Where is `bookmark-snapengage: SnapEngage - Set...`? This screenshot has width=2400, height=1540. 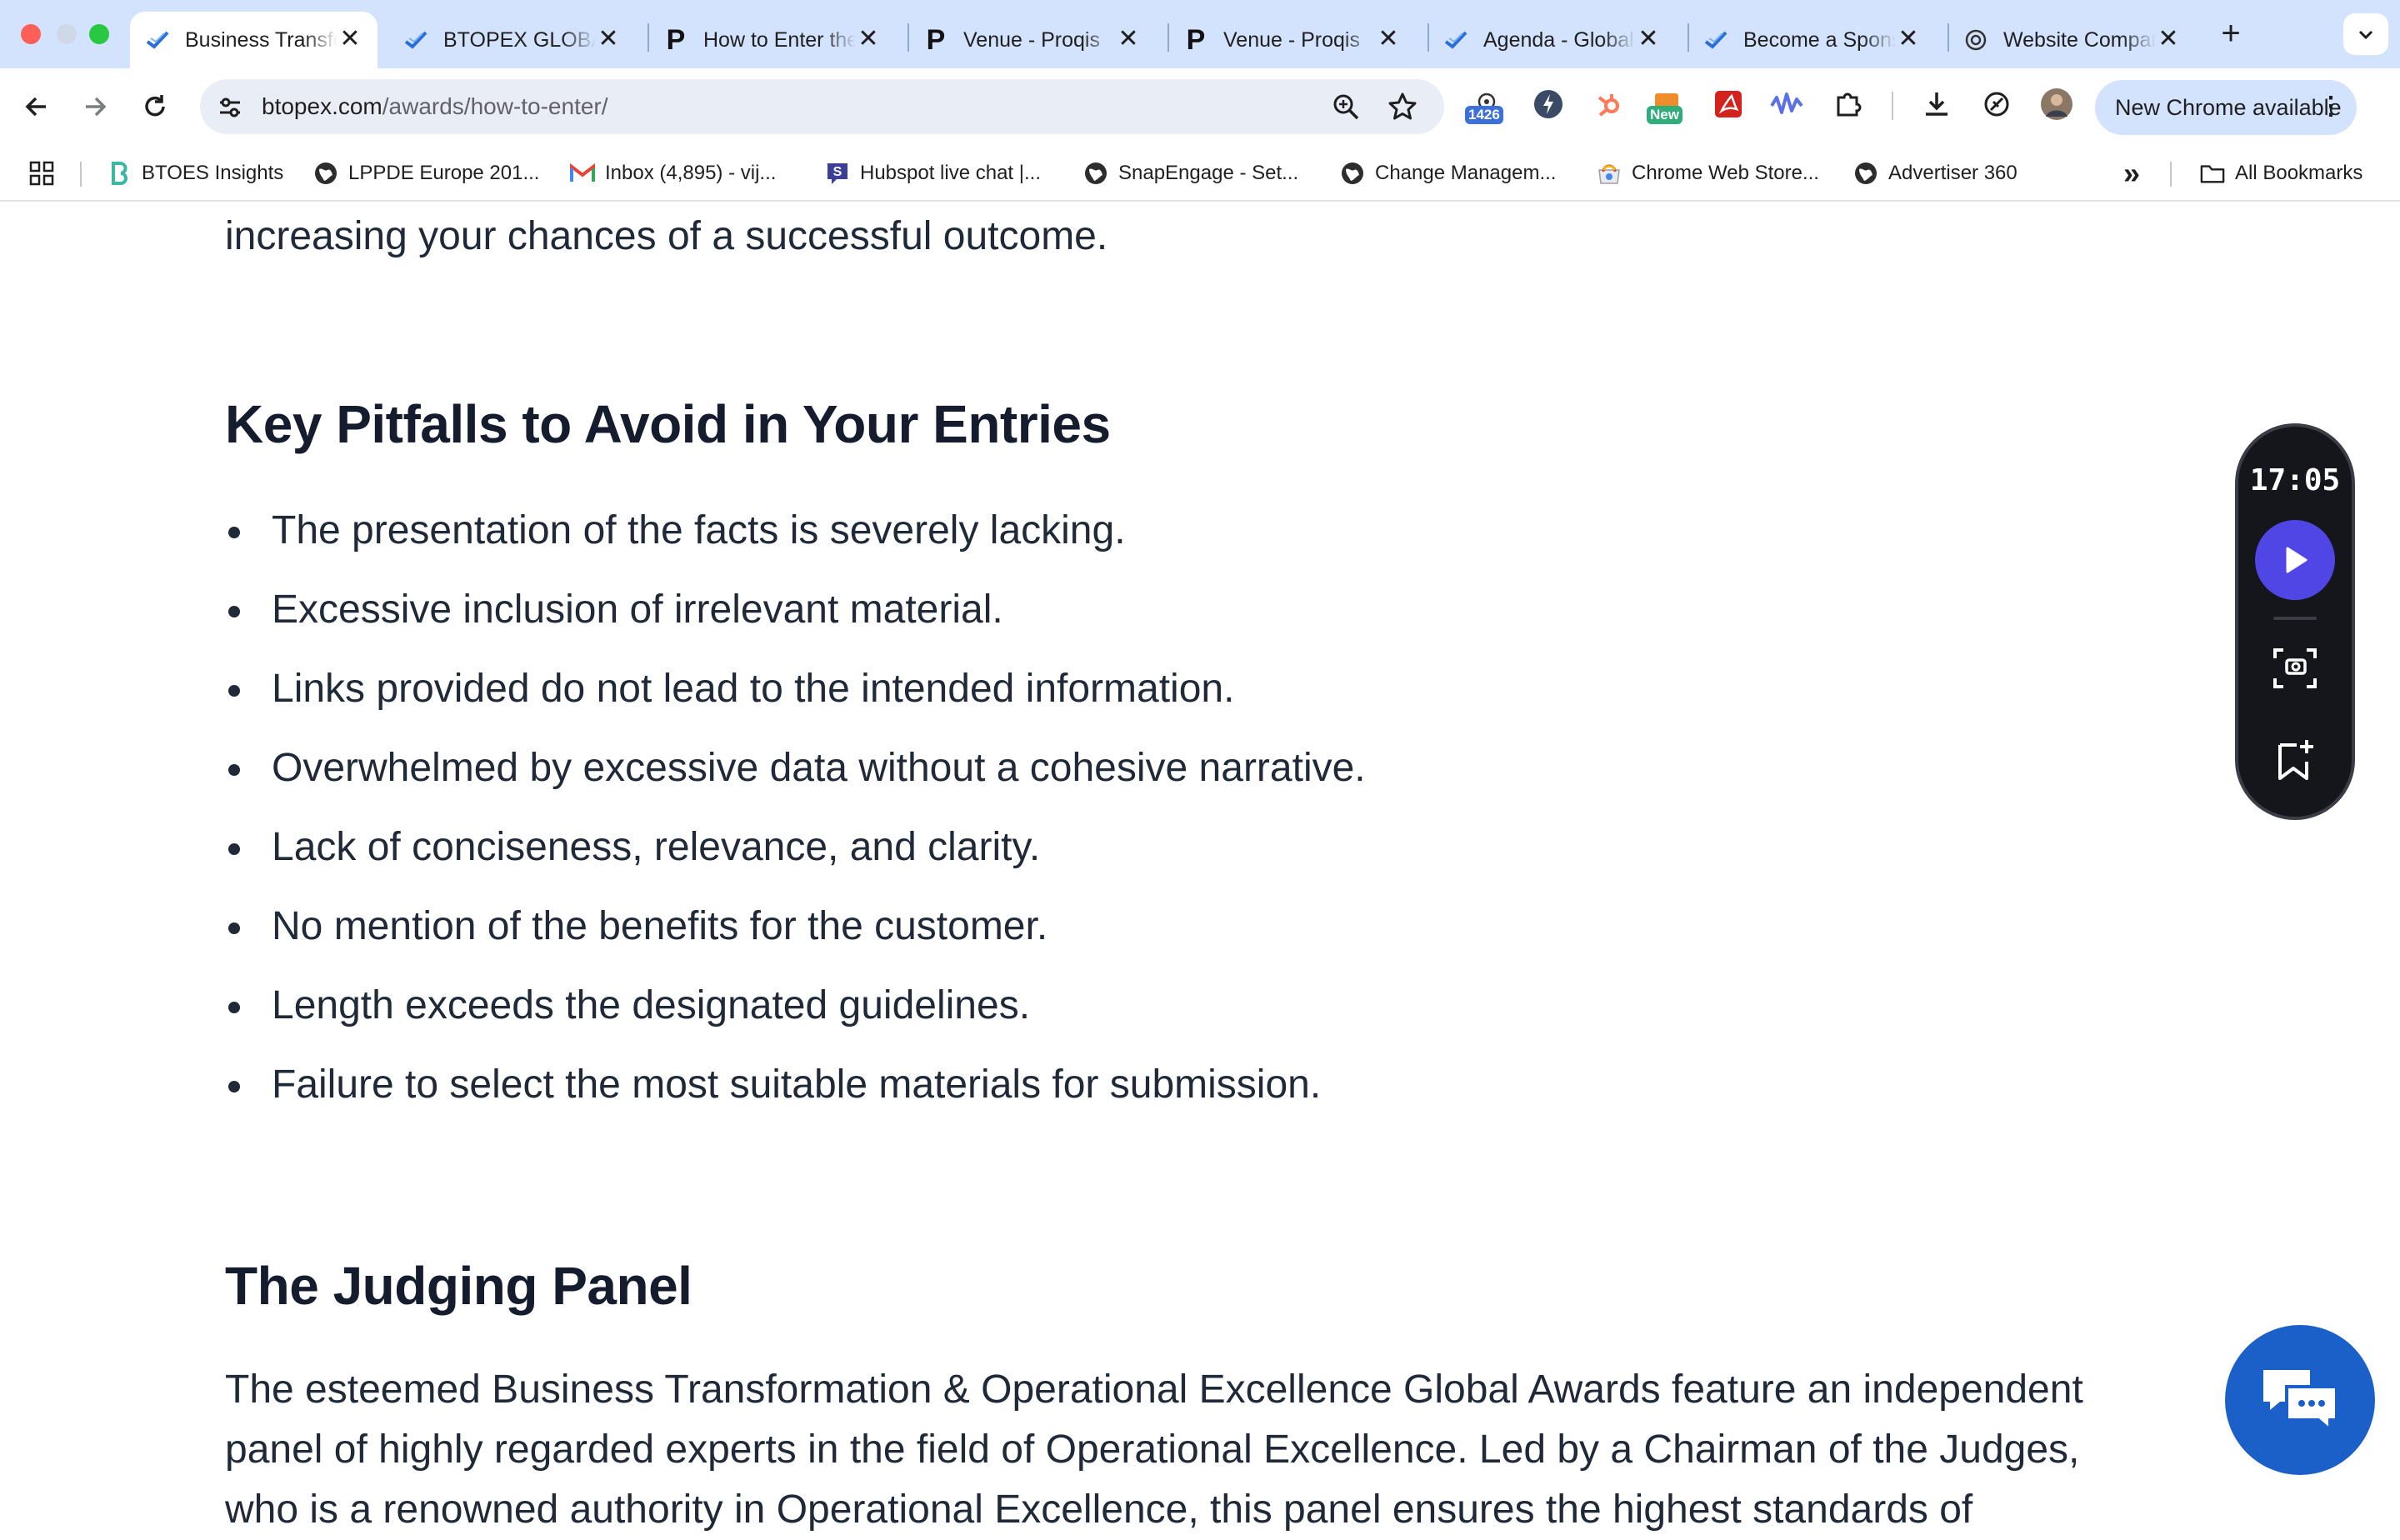 bookmark-snapengage: SnapEngage - Set... is located at coordinates (1190, 173).